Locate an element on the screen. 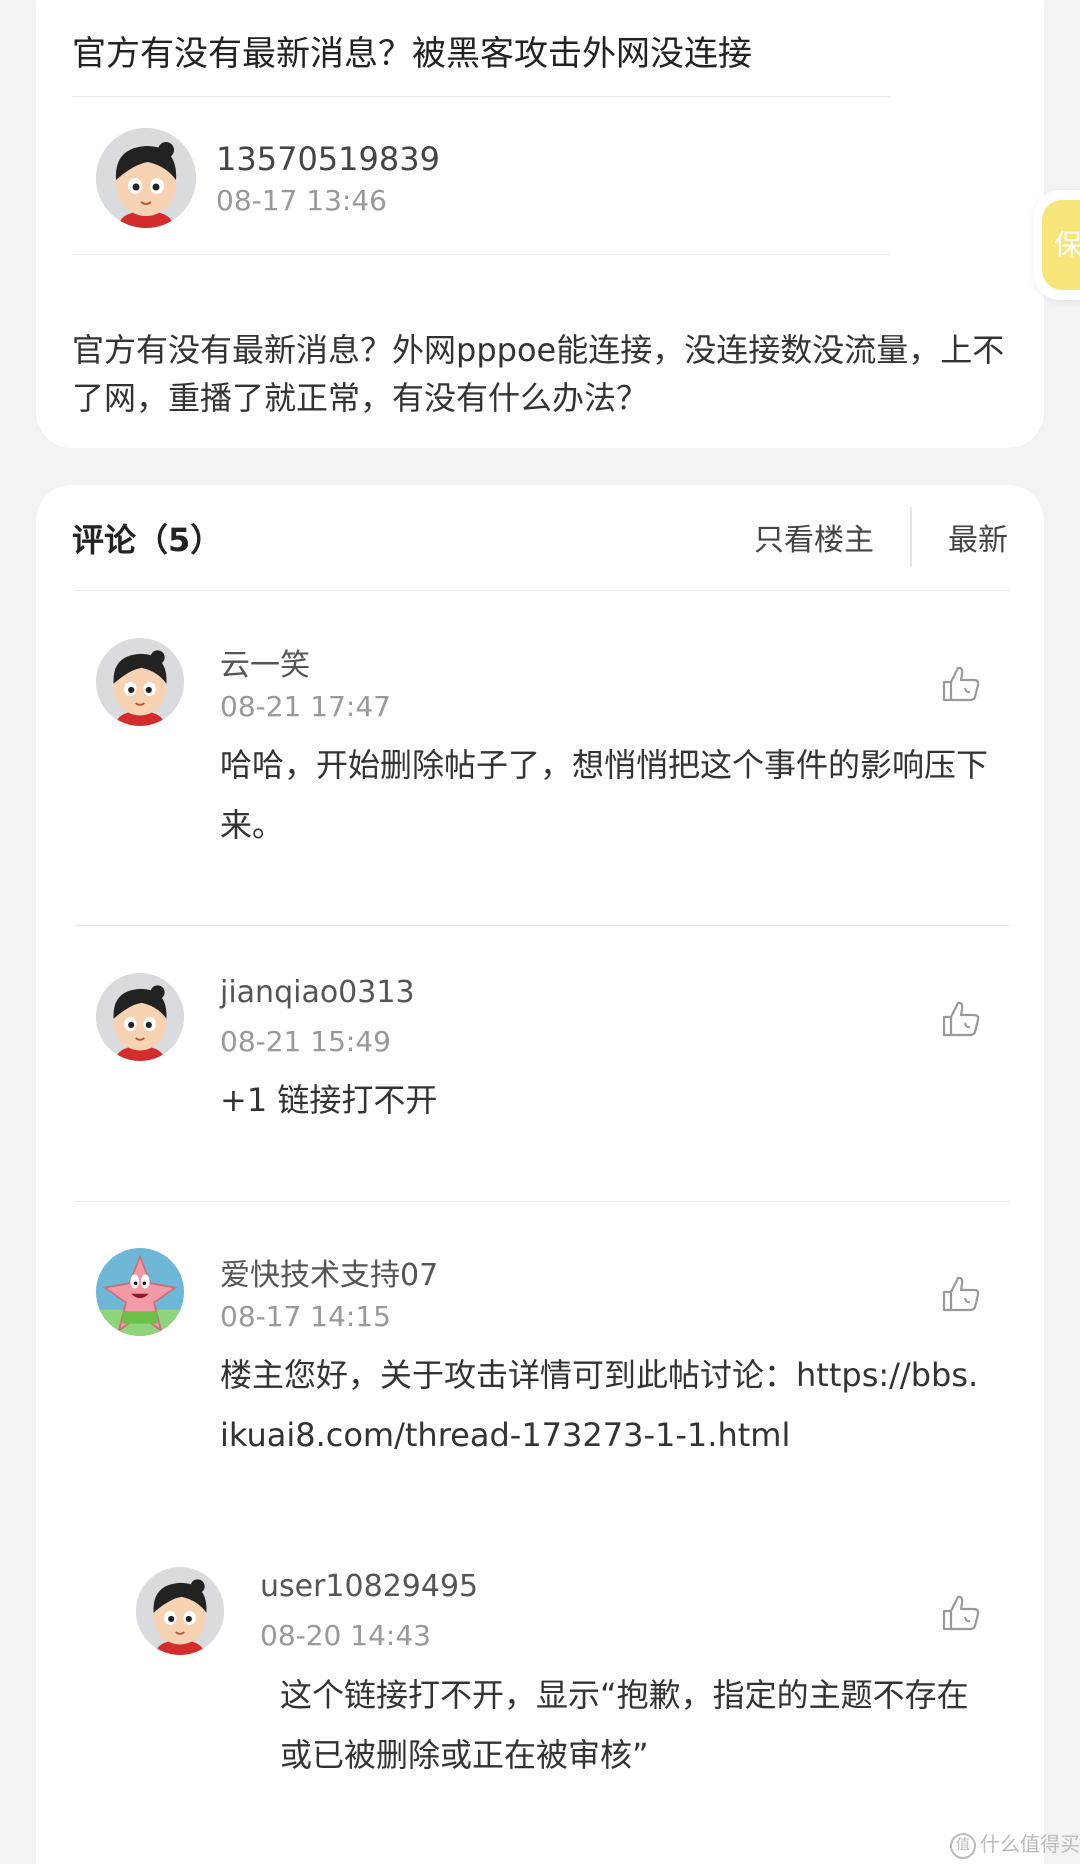 This screenshot has height=1864, width=1080. post-time: 08-17 13:46 is located at coordinates (301, 200).